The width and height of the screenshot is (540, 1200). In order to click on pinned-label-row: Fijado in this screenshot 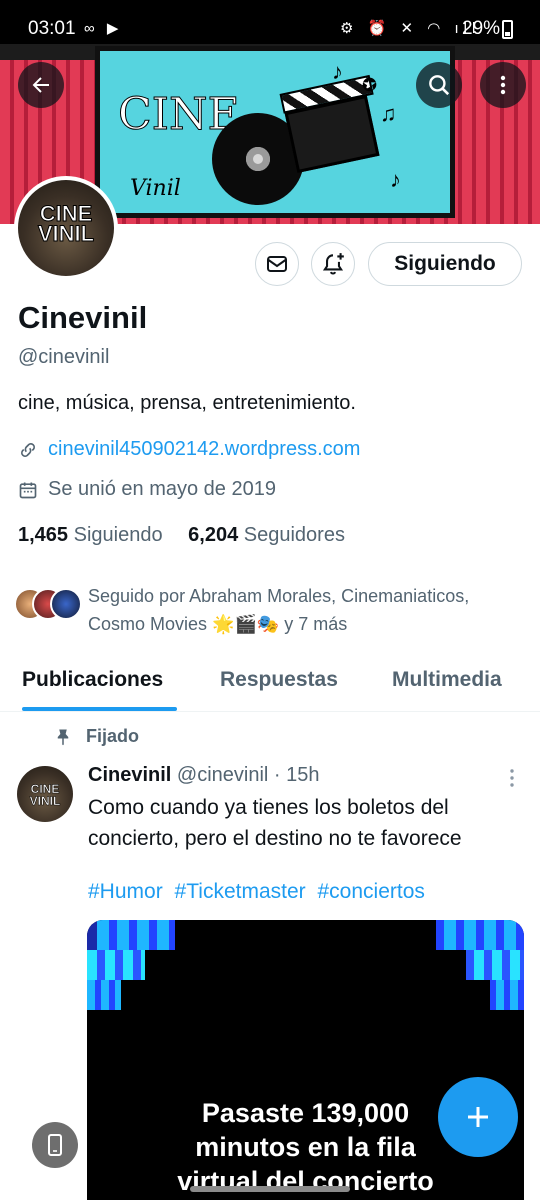, I will do `click(96, 736)`.